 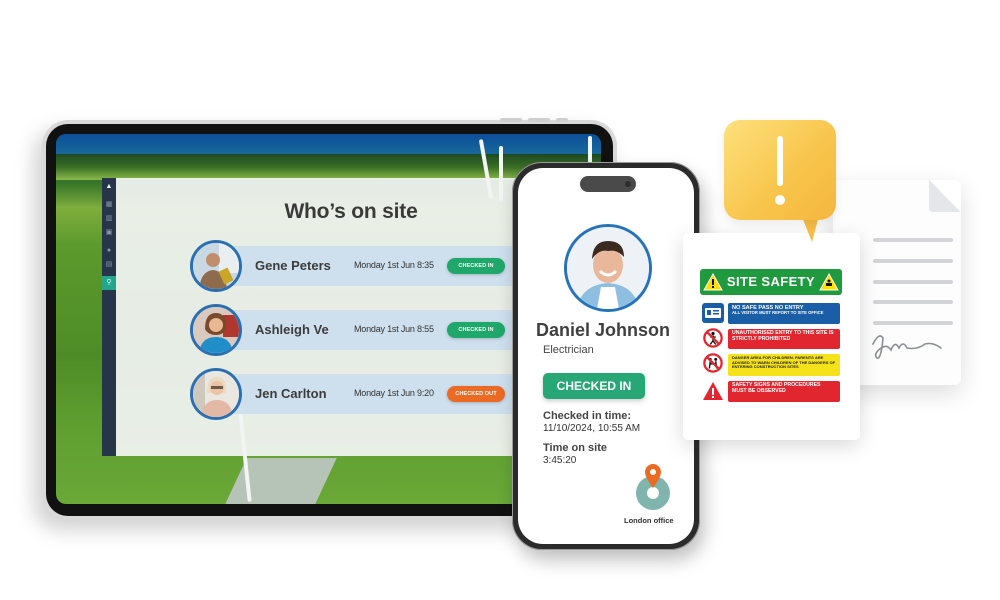 I want to click on dashboard-icon: ▦, so click(x=109, y=205).